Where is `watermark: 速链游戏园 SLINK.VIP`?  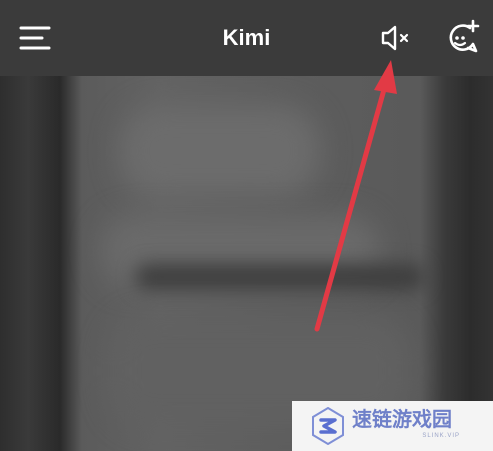
watermark: 速链游戏园 SLINK.VIP is located at coordinates (392, 426).